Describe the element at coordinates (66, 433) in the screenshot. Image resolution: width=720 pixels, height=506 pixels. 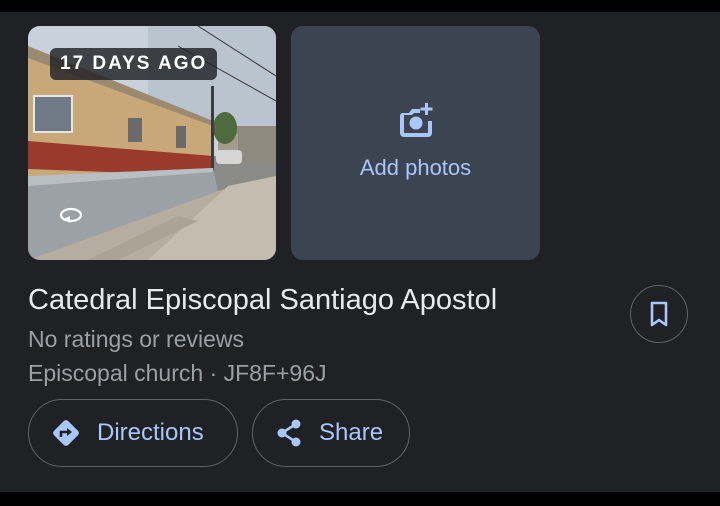
I see `directions-diamond-icon` at that location.